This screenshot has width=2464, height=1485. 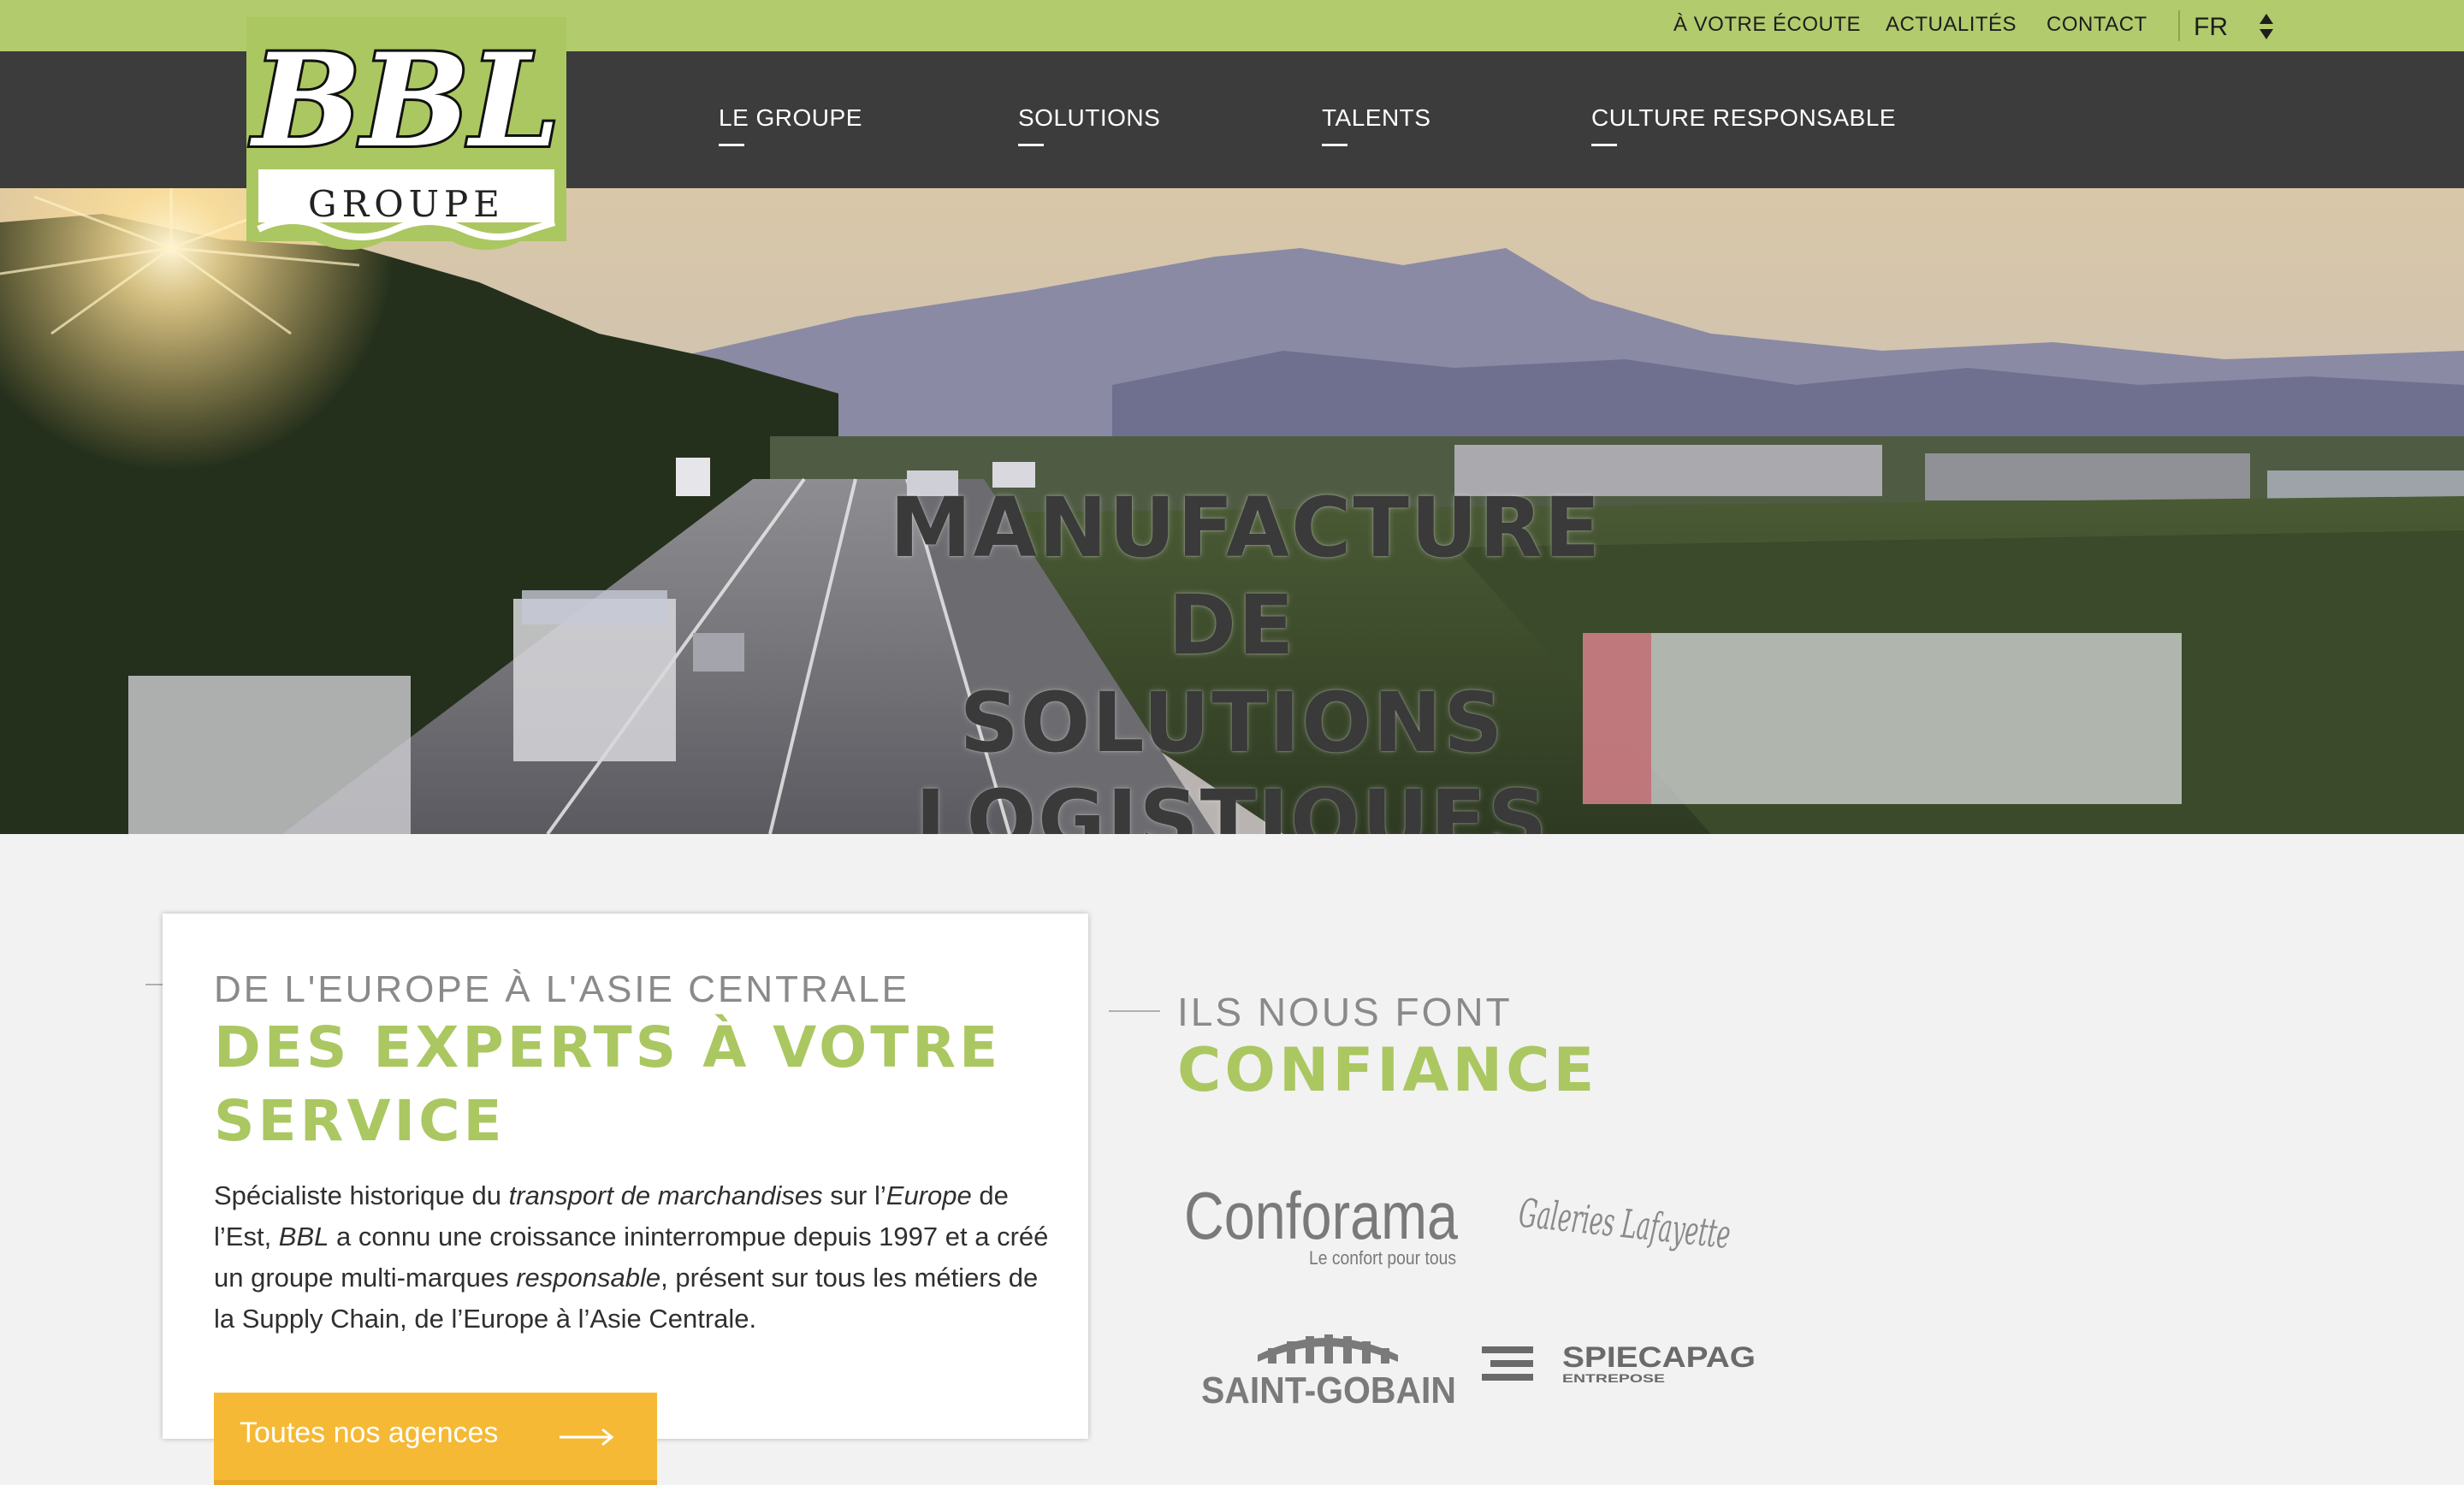 I want to click on hero-title: MANUFACTURE DE SOLUTIONS LOGISTIQUES, so click(x=1246, y=656).